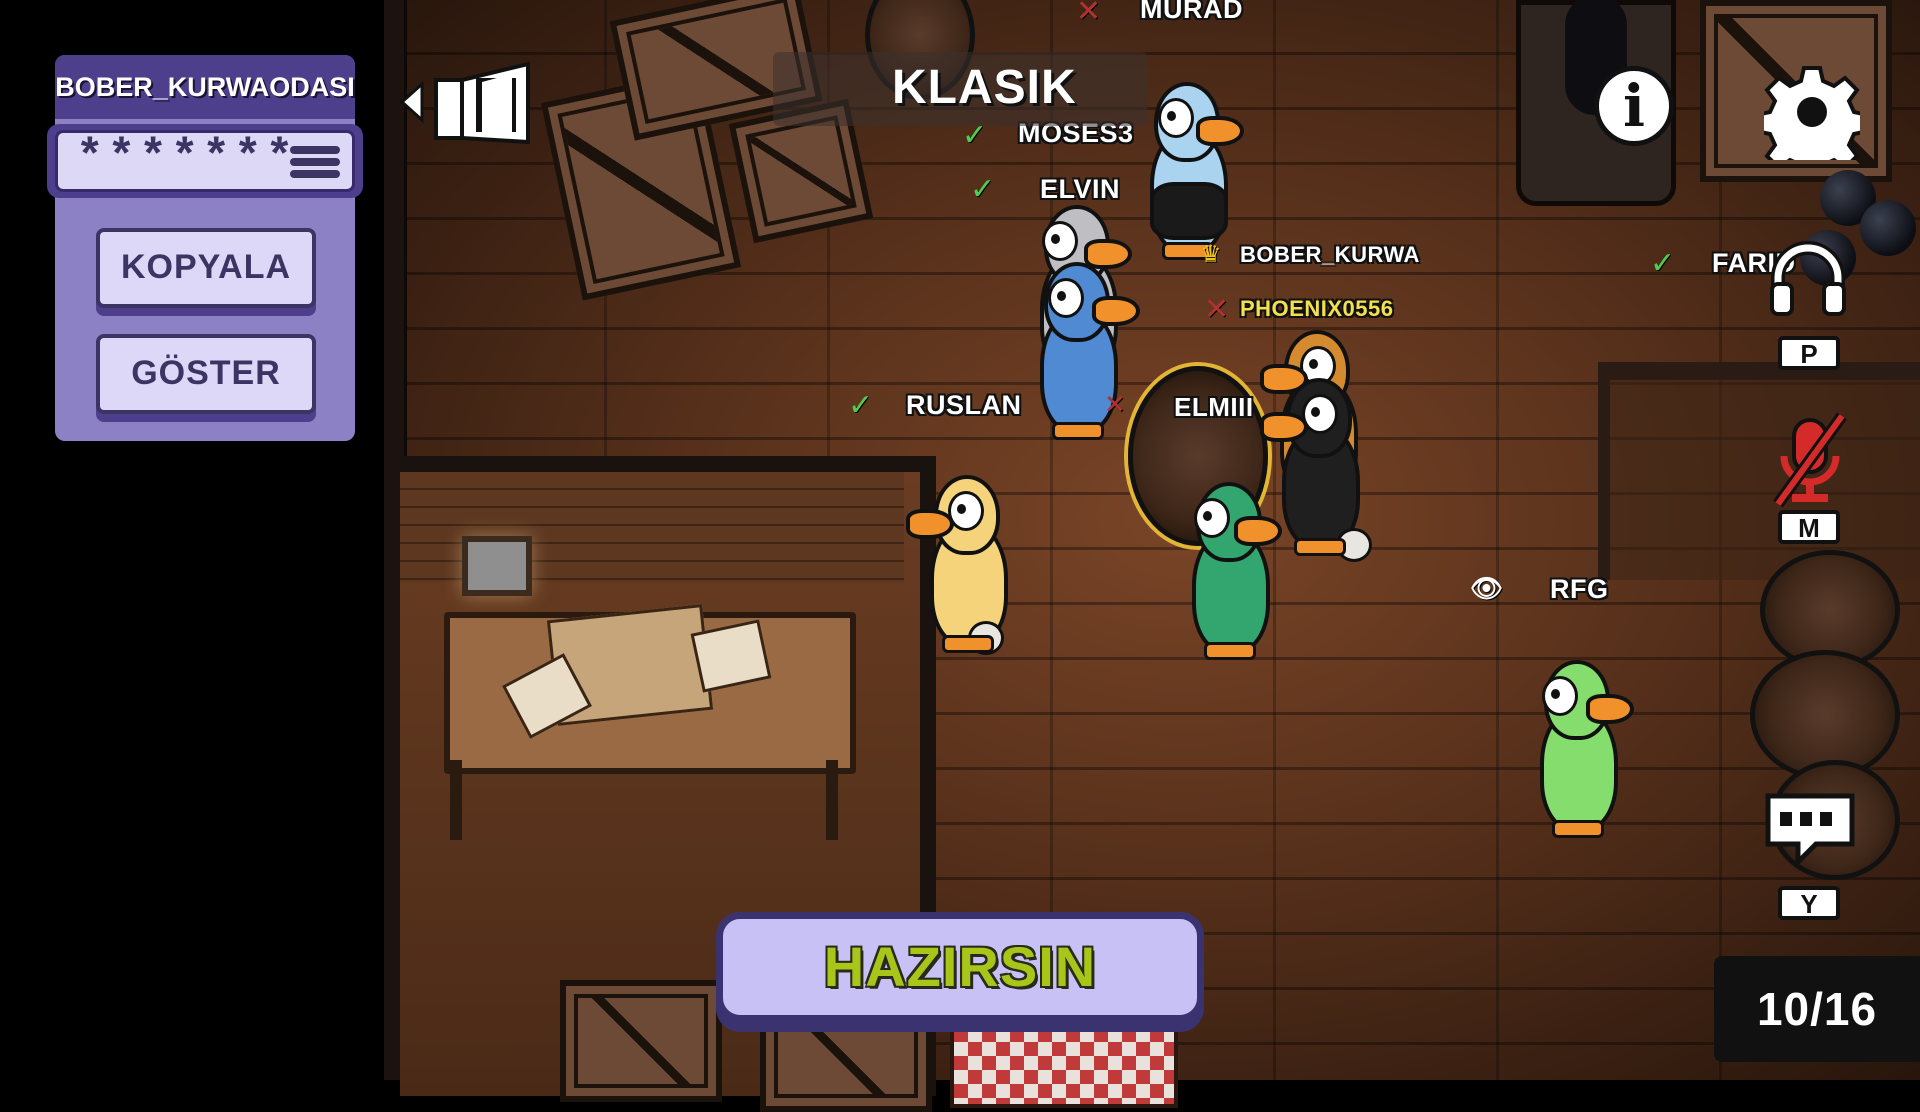  Describe the element at coordinates (1214, 407) in the screenshot. I see `player-name: ELMIII` at that location.